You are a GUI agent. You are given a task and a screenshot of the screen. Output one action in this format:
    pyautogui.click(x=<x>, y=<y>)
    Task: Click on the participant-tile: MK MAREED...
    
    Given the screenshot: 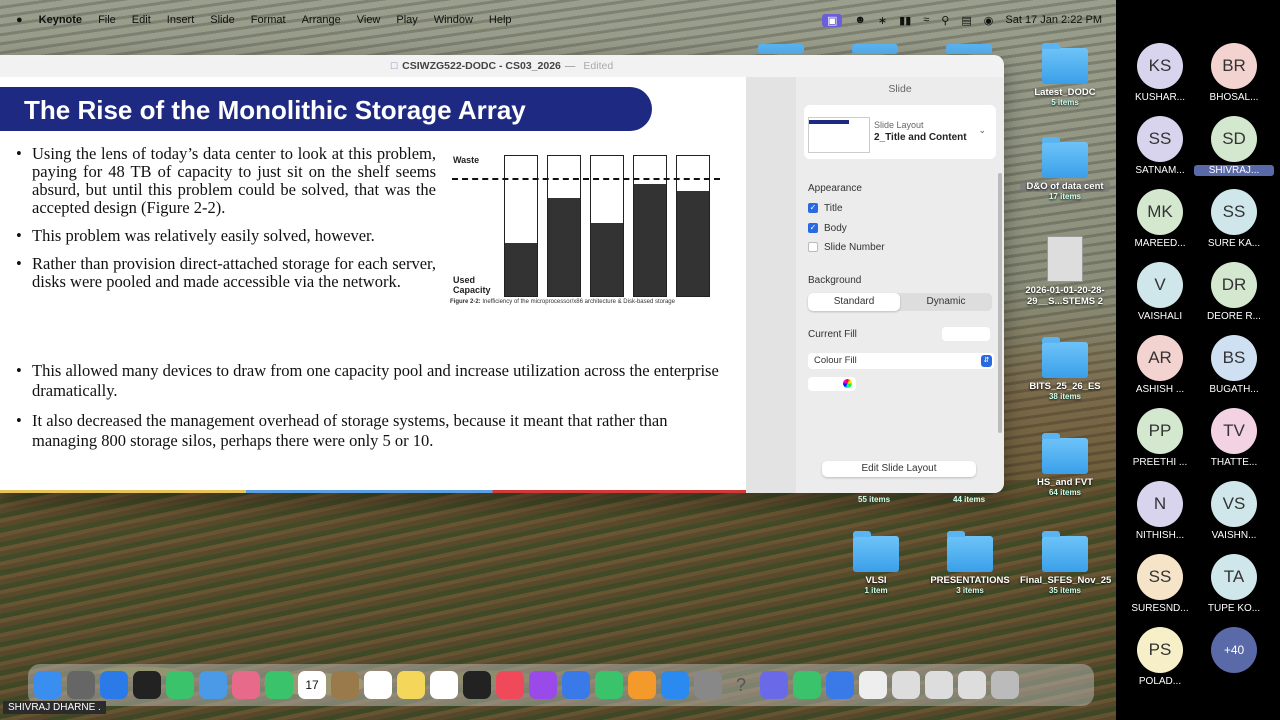 What is the action you would take?
    pyautogui.click(x=1160, y=219)
    